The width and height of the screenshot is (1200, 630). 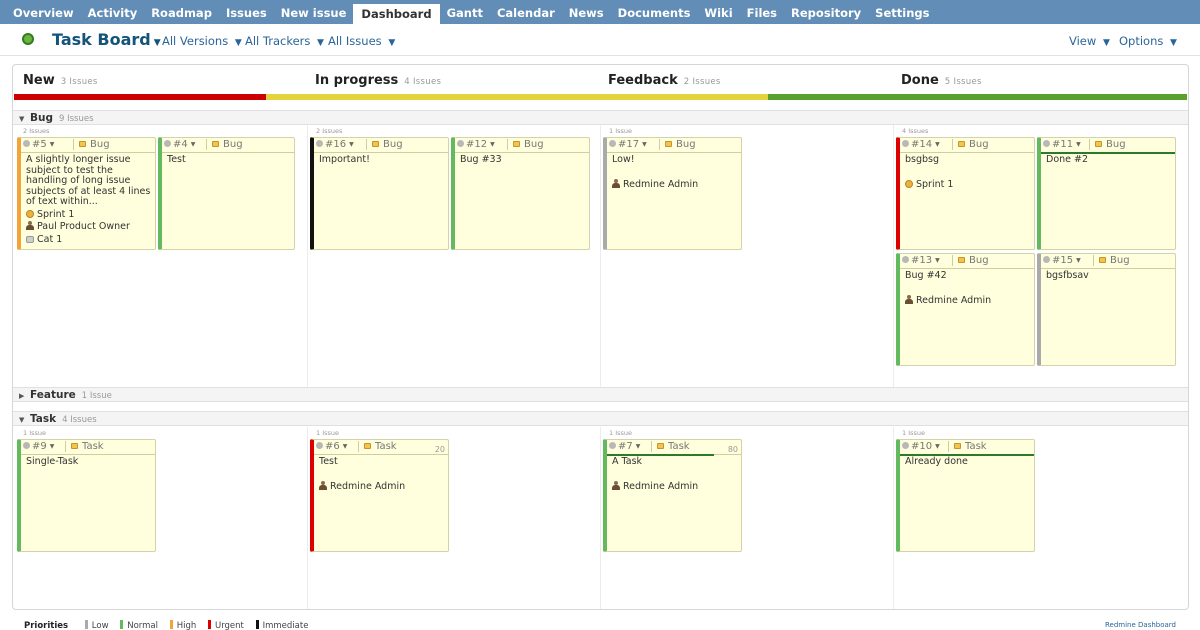 I want to click on assignee-name: Redmine Admin, so click(x=661, y=486).